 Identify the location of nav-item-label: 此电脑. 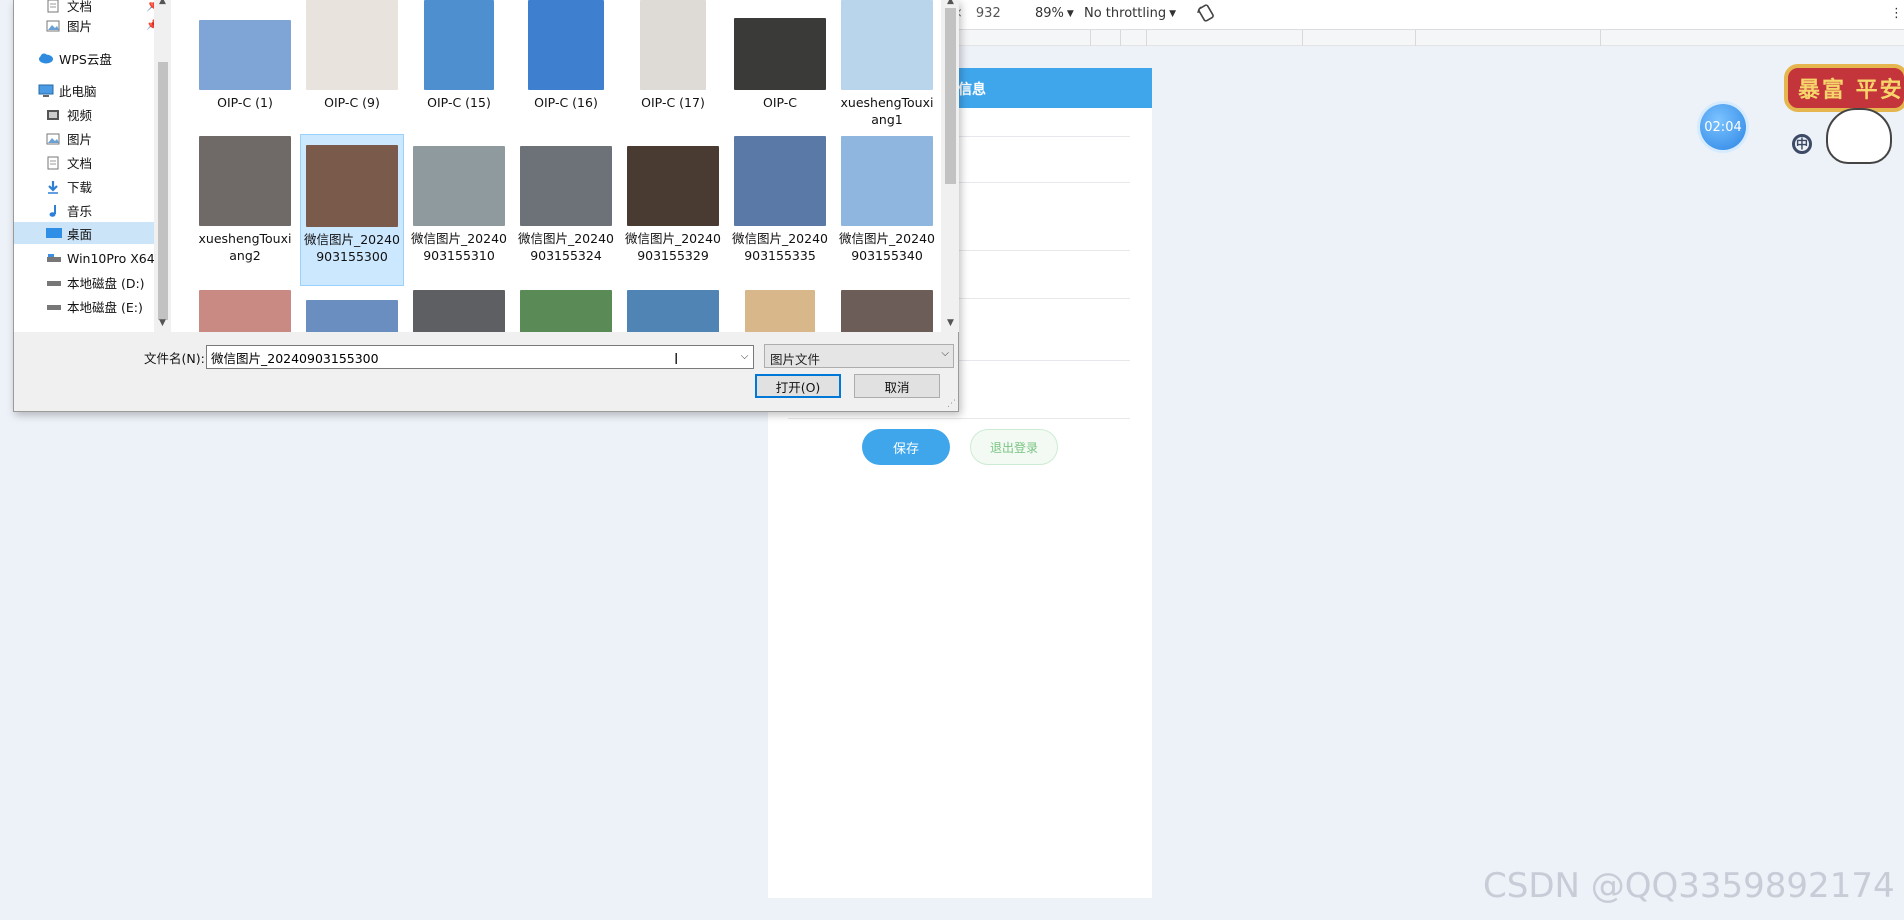
(78, 91).